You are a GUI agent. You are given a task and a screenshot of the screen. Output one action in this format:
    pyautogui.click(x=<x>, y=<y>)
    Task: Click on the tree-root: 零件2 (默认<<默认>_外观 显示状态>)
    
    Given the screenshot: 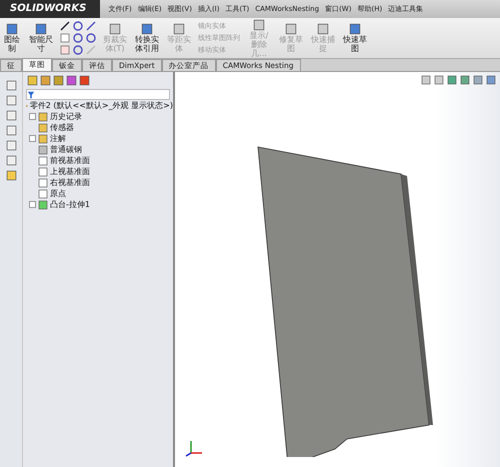 What is the action you would take?
    pyautogui.click(x=101, y=105)
    